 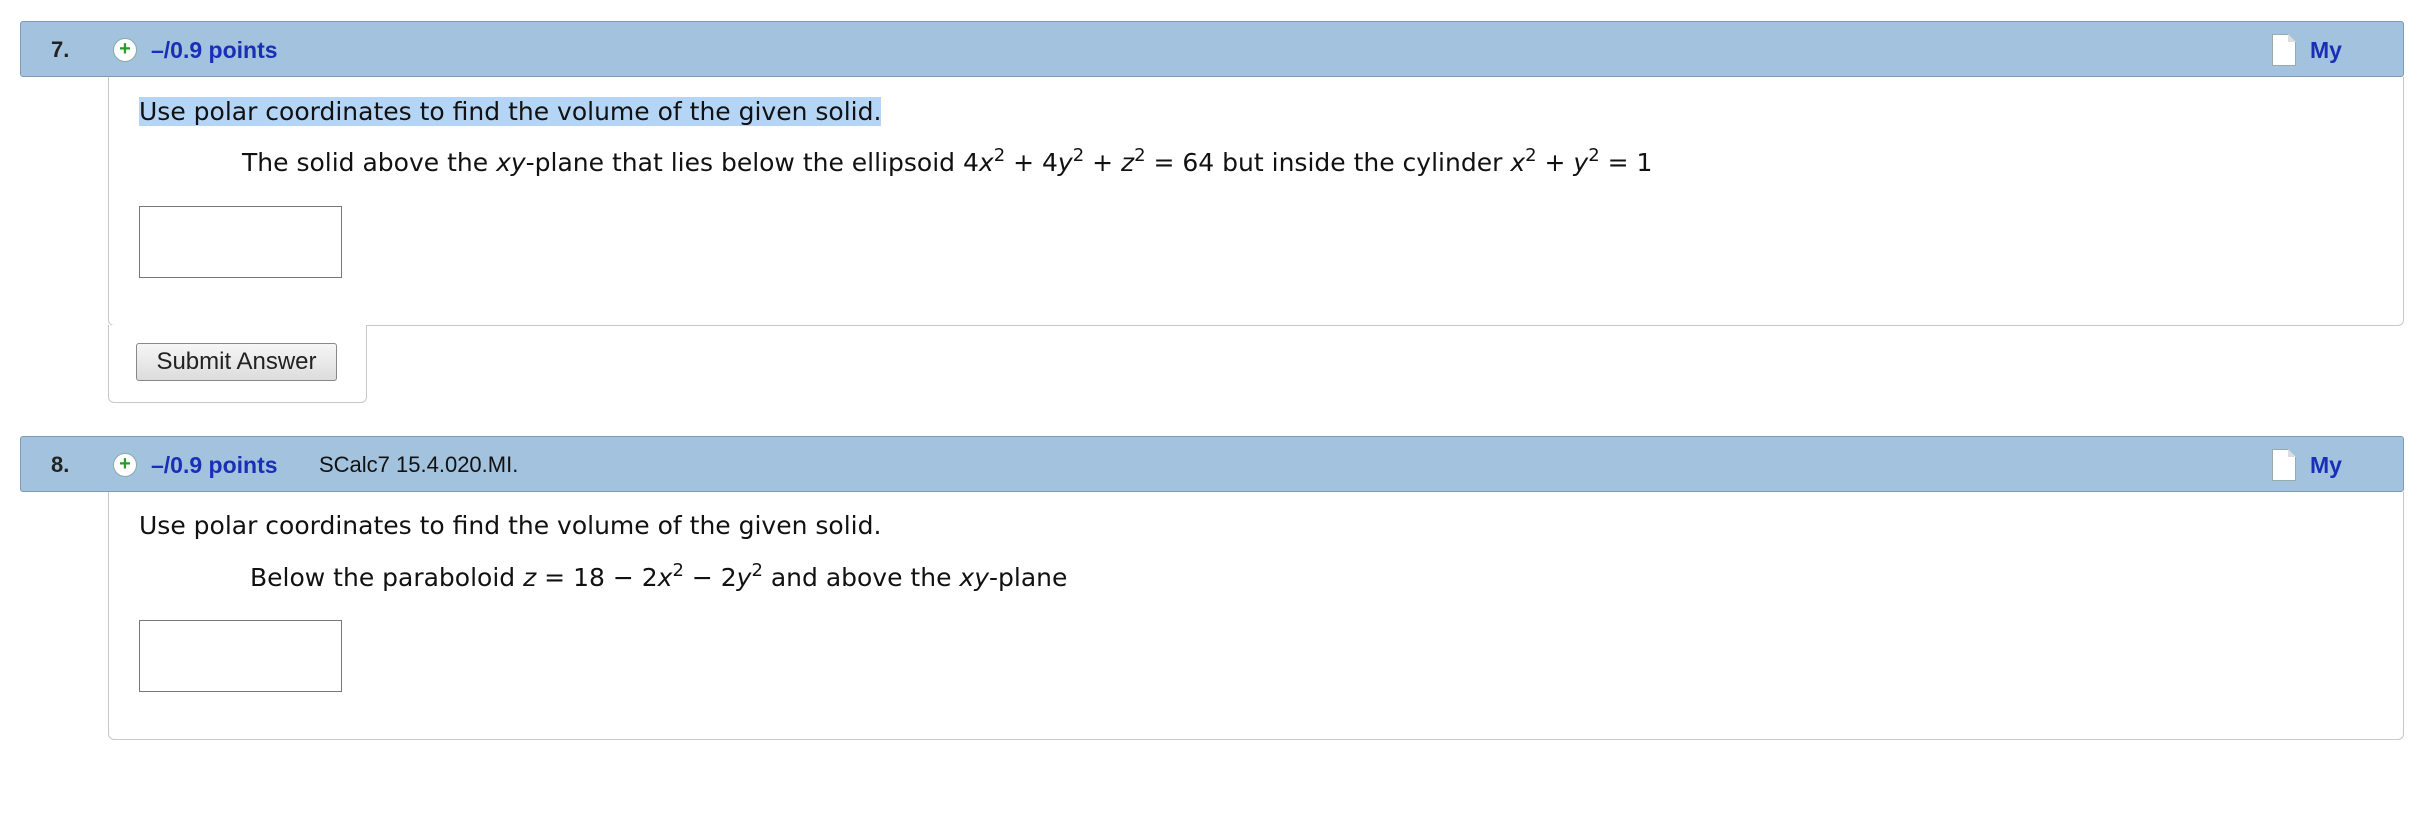 What do you see at coordinates (1328, 162) in the screenshot?
I see `problem-text: = 64 but inside the cylinder` at bounding box center [1328, 162].